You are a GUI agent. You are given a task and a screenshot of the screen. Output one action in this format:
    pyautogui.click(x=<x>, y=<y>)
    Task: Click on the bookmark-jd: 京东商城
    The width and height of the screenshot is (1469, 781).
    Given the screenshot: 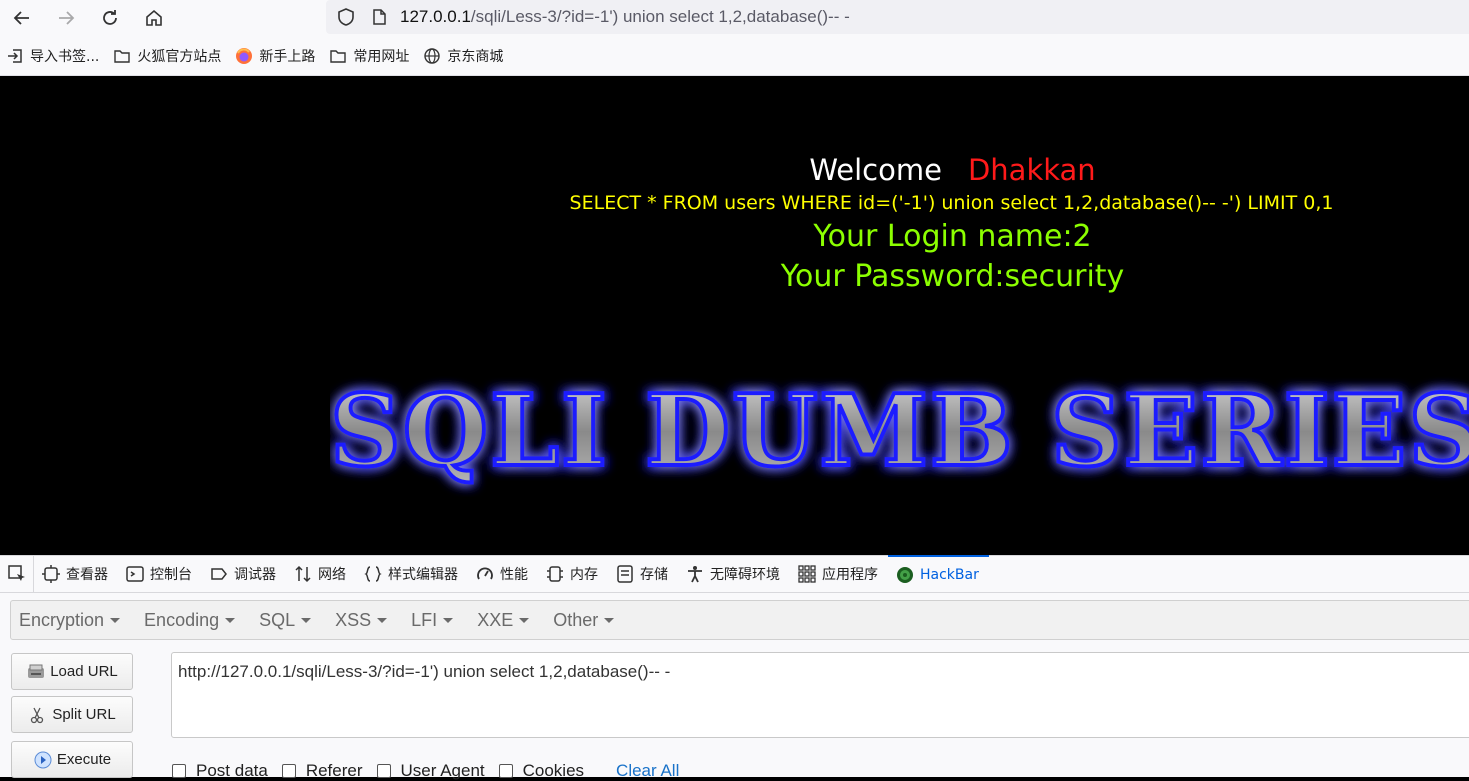 What is the action you would take?
    pyautogui.click(x=463, y=56)
    